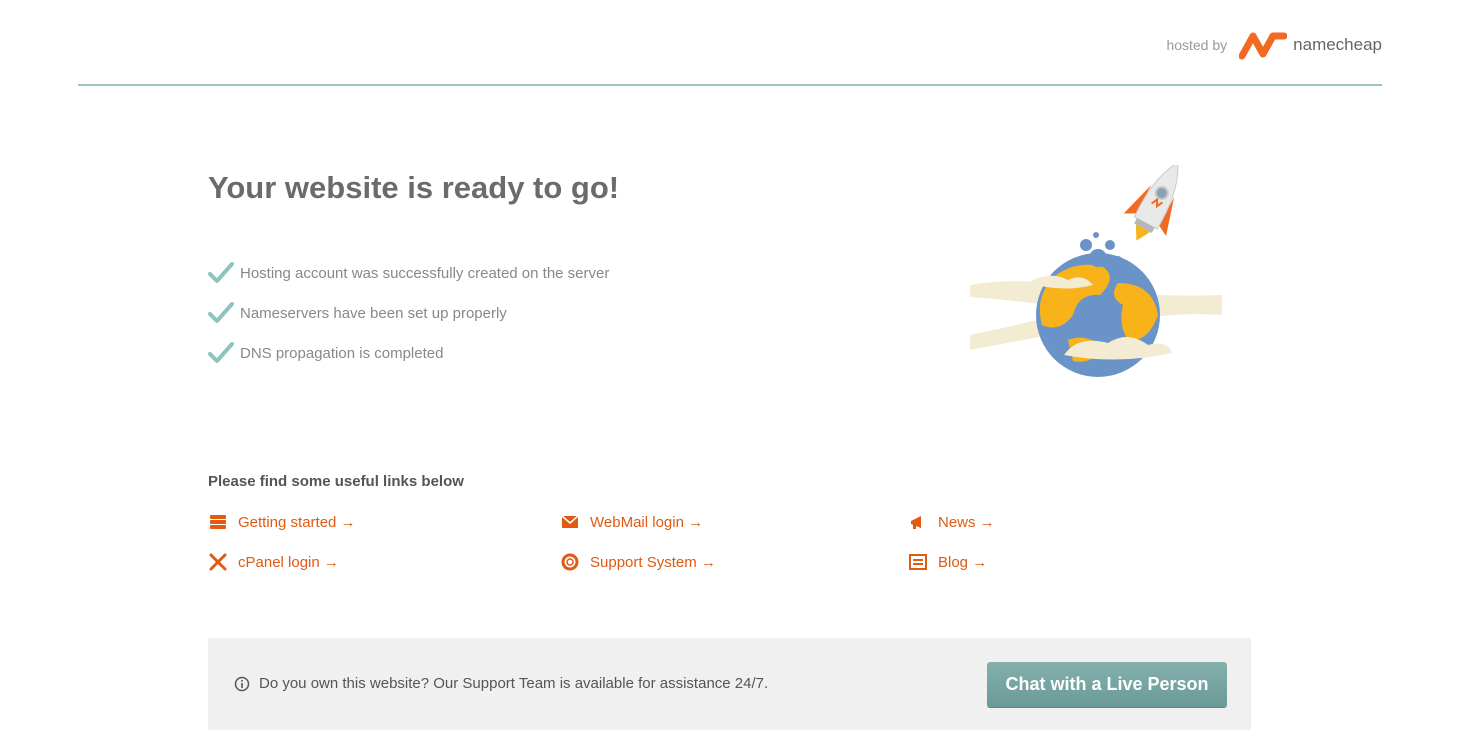 The image size is (1458, 730). What do you see at coordinates (1263, 46) in the screenshot?
I see `namecheap-logo-icon` at bounding box center [1263, 46].